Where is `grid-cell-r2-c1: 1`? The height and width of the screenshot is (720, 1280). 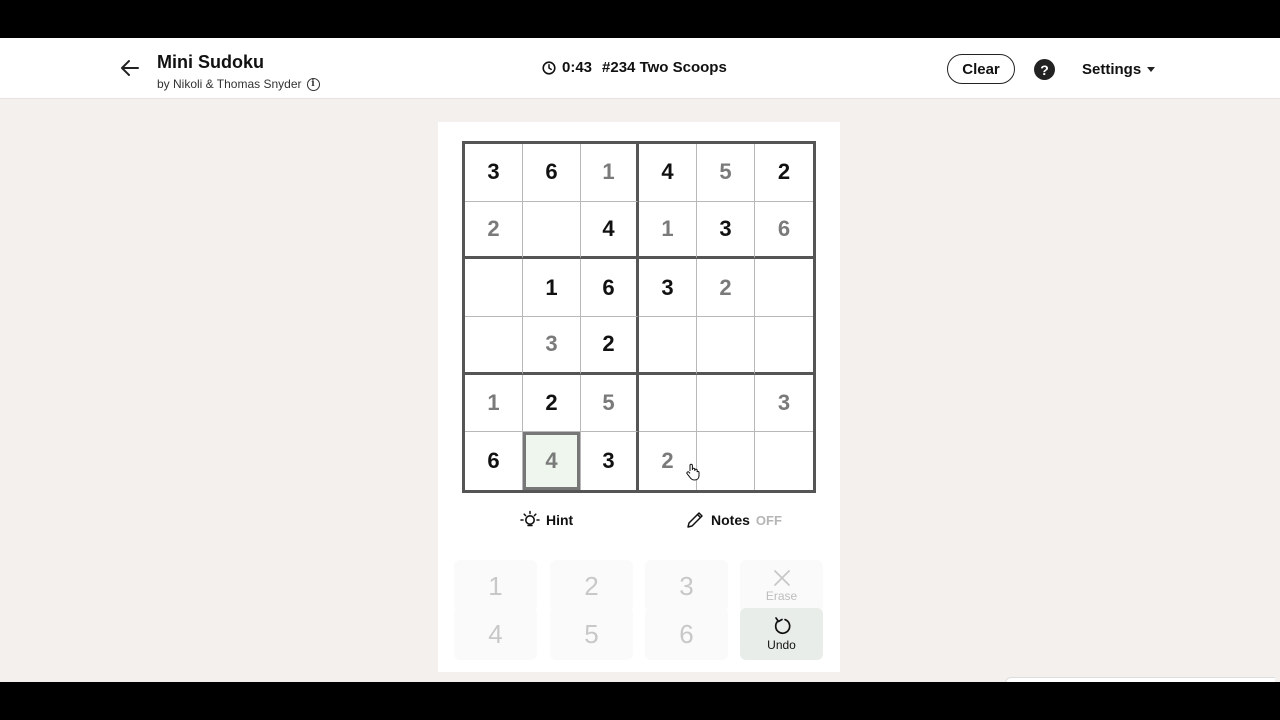 grid-cell-r2-c1: 1 is located at coordinates (552, 288).